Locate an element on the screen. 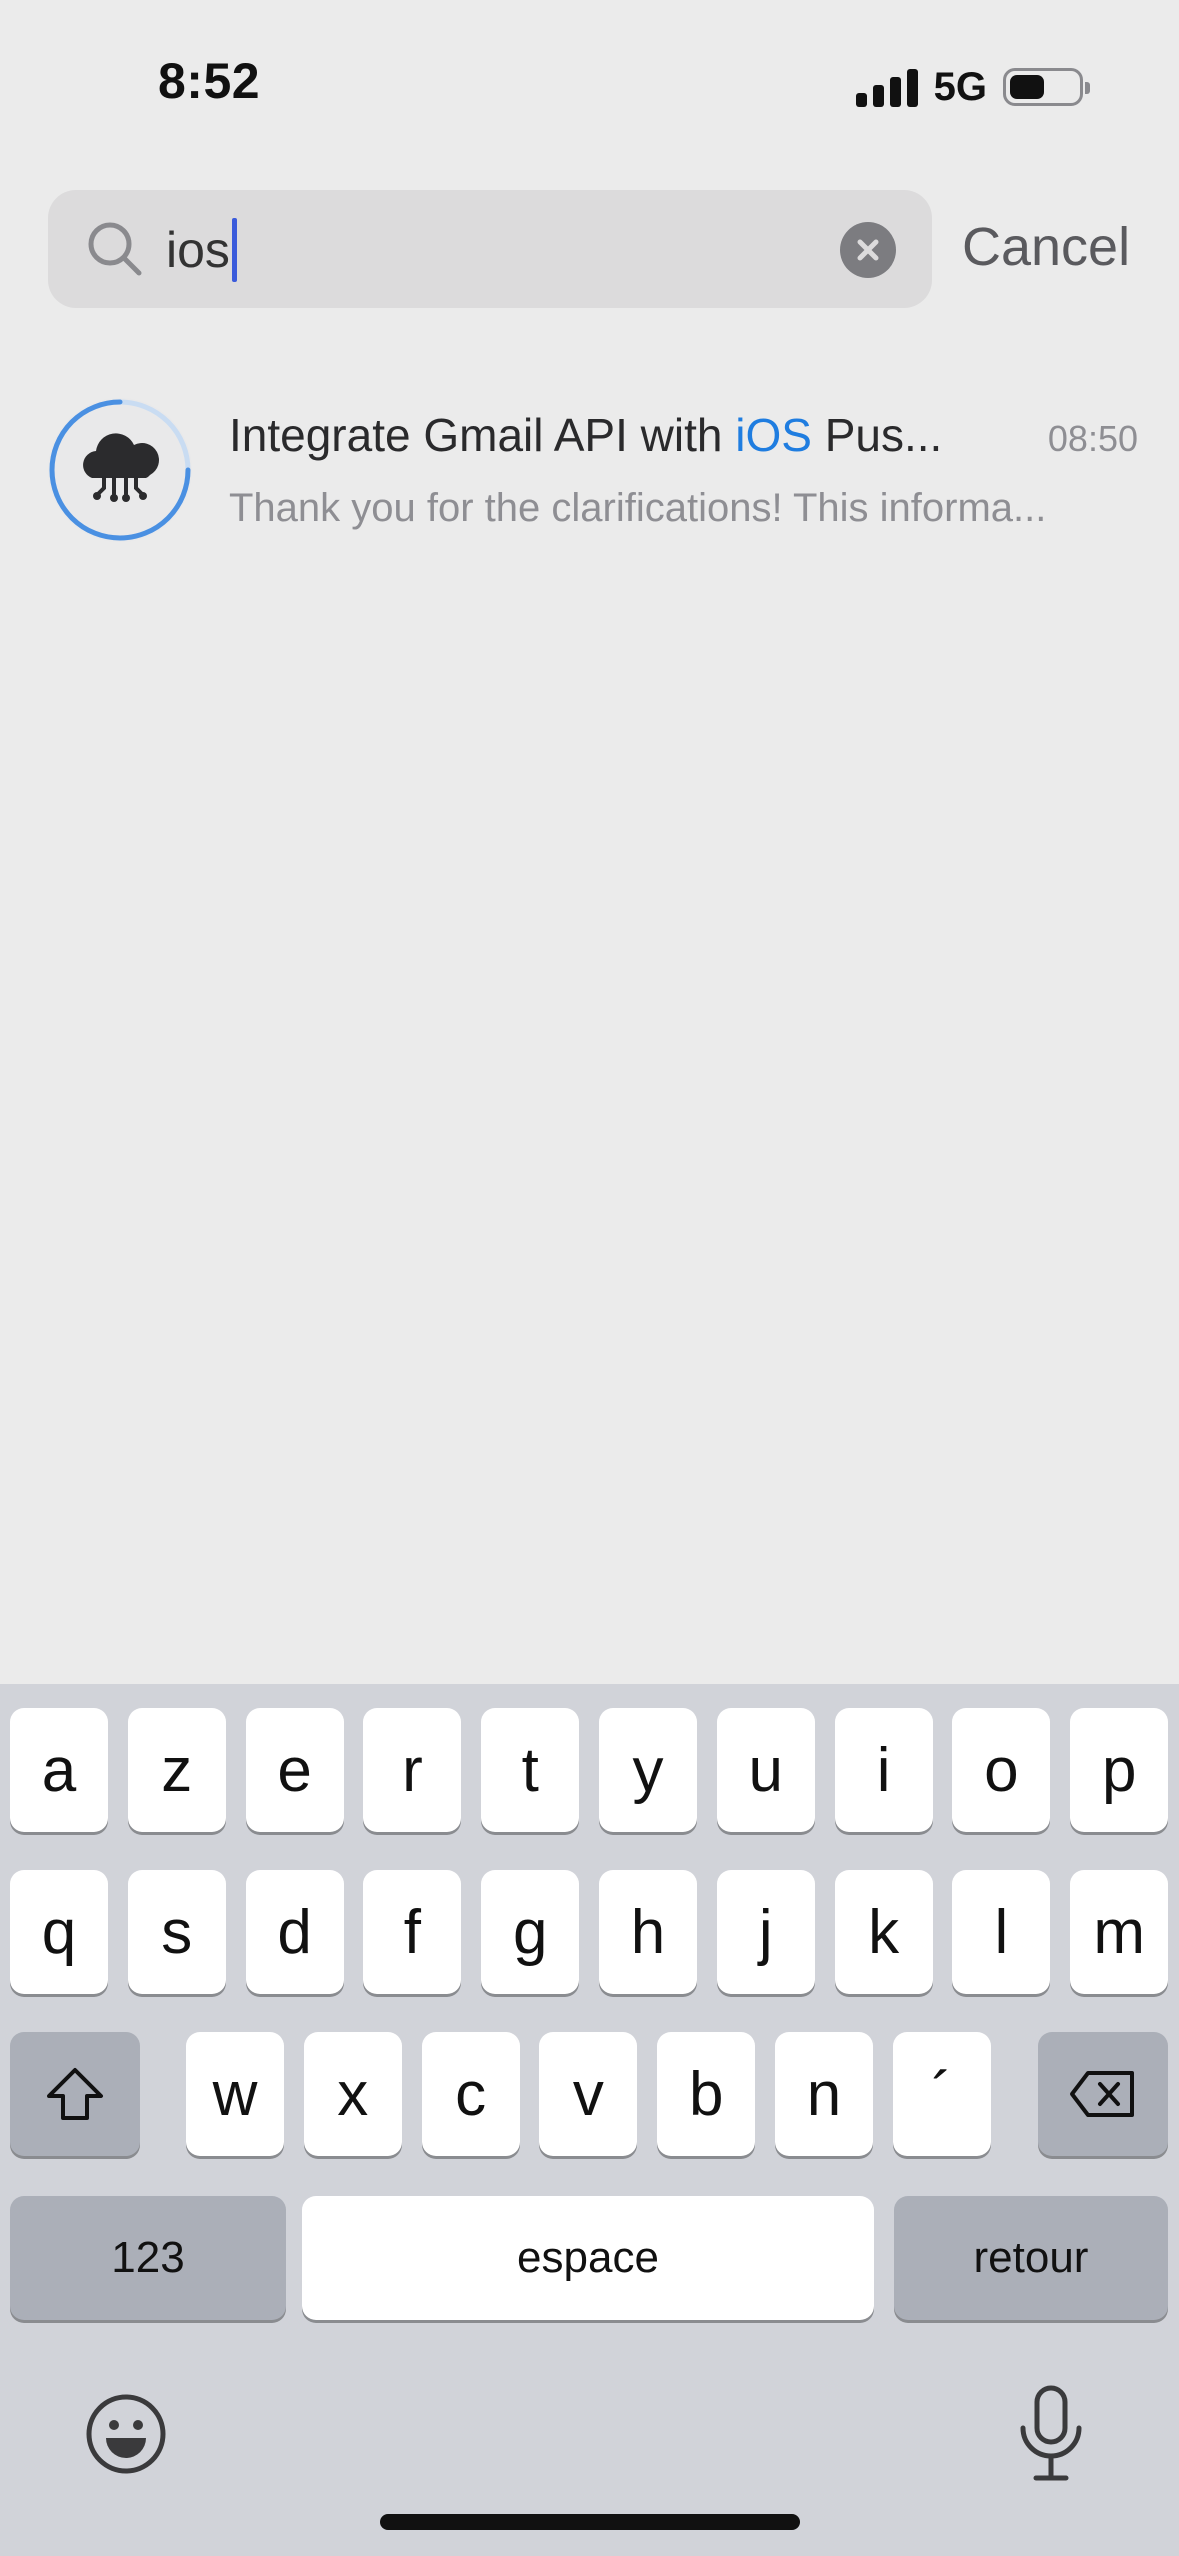  text-caret is located at coordinates (234, 250).